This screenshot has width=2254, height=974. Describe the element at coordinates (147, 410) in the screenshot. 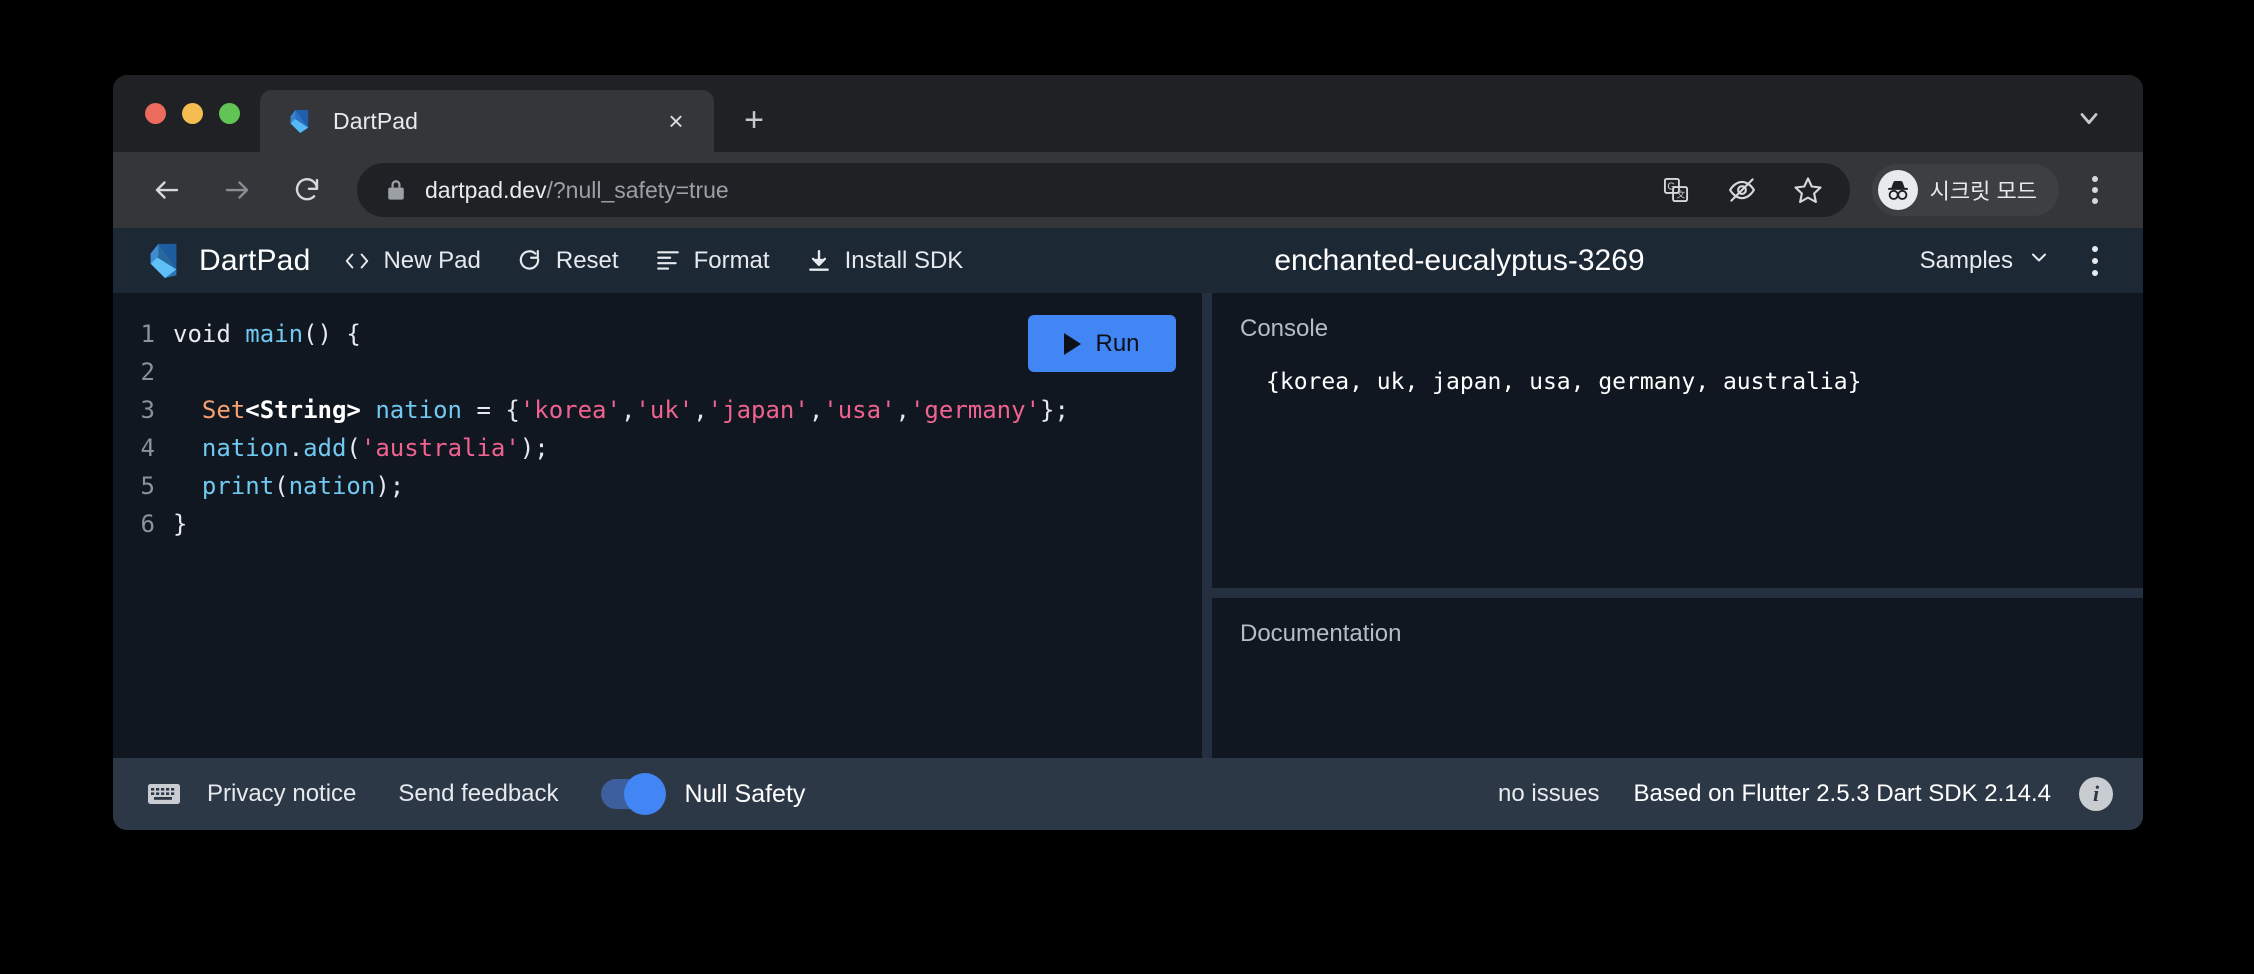

I see `line-number: 3` at that location.